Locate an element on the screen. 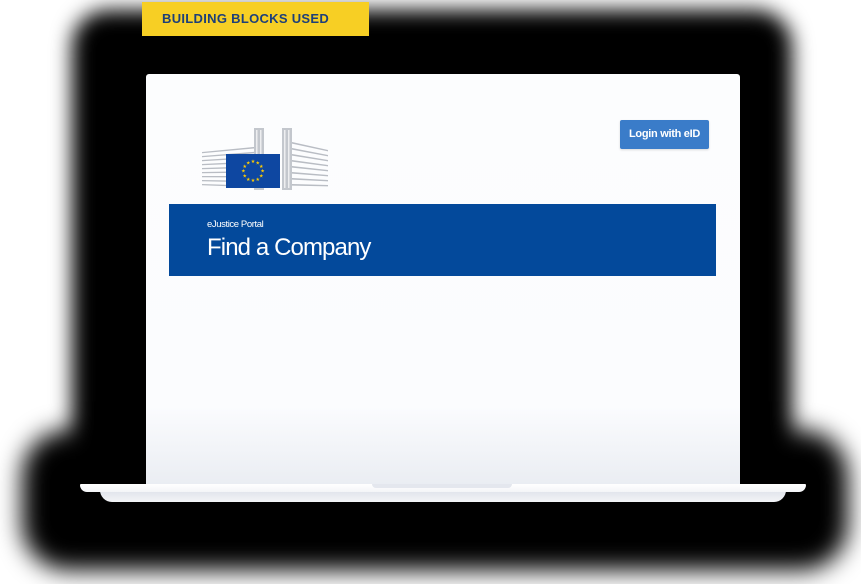  login-with-eid-button: Login with eID is located at coordinates (664, 134).